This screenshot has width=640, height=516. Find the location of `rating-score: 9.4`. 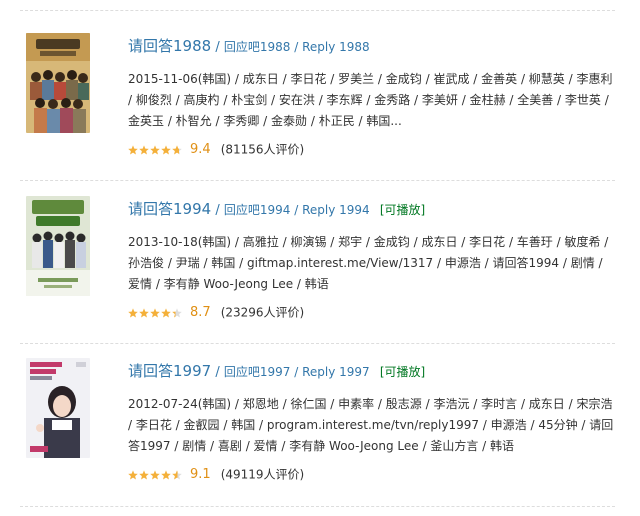

rating-score: 9.4 is located at coordinates (200, 149).